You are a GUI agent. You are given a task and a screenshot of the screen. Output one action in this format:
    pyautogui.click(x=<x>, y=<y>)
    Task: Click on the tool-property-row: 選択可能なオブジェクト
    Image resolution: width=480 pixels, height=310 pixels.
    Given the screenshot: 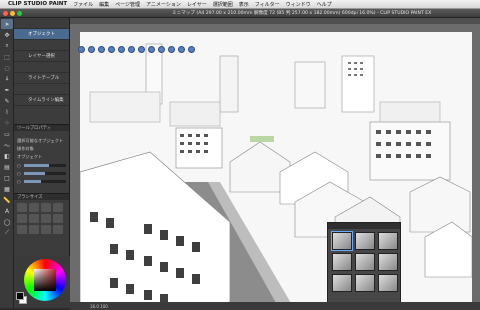 What is the action you would take?
    pyautogui.click(x=41, y=141)
    